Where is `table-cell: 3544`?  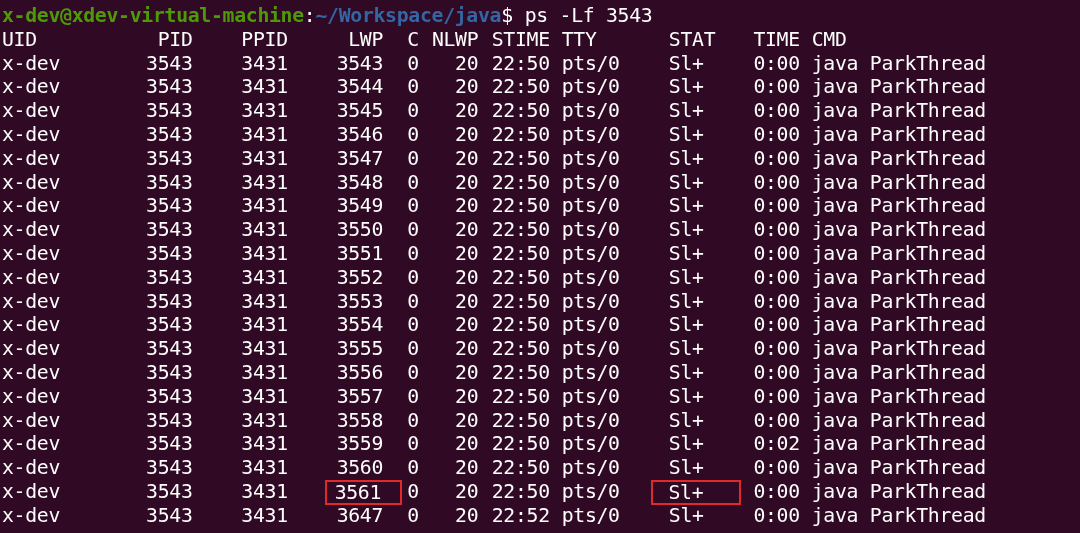 table-cell: 3544 is located at coordinates (360, 87).